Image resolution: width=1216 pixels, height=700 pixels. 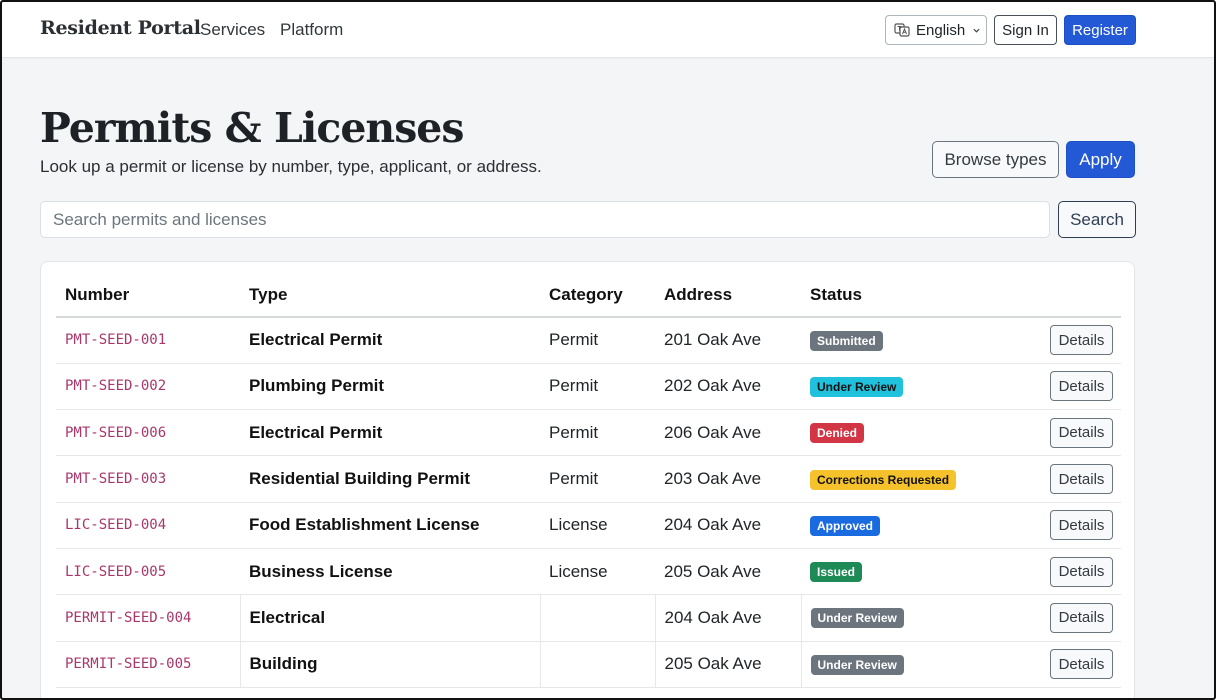 What do you see at coordinates (1100, 159) in the screenshot?
I see `apply-button: Apply` at bounding box center [1100, 159].